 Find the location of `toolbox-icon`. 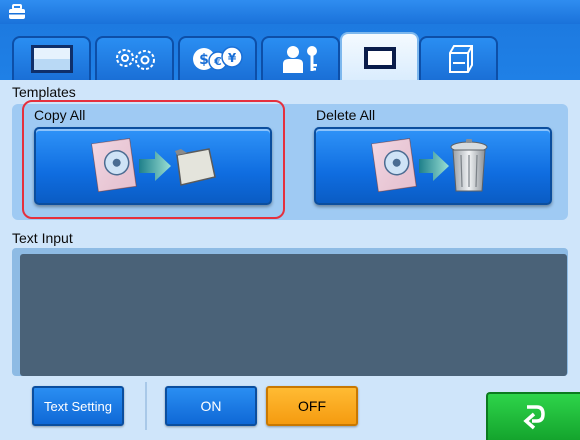

toolbox-icon is located at coordinates (17, 11).